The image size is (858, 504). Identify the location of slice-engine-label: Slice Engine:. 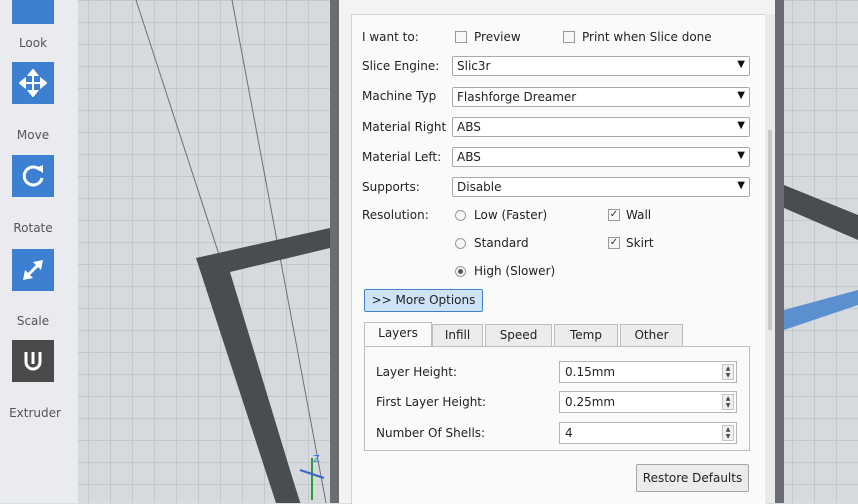
(401, 66).